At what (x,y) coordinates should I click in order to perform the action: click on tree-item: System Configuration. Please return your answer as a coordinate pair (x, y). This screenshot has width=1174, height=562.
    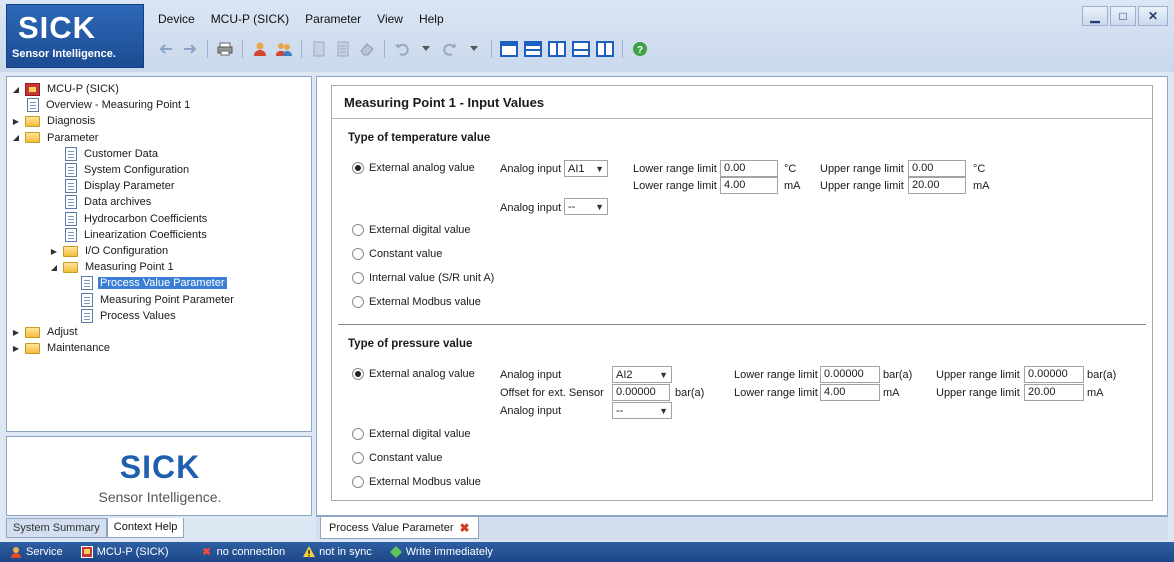
    Looking at the image, I should click on (128, 170).